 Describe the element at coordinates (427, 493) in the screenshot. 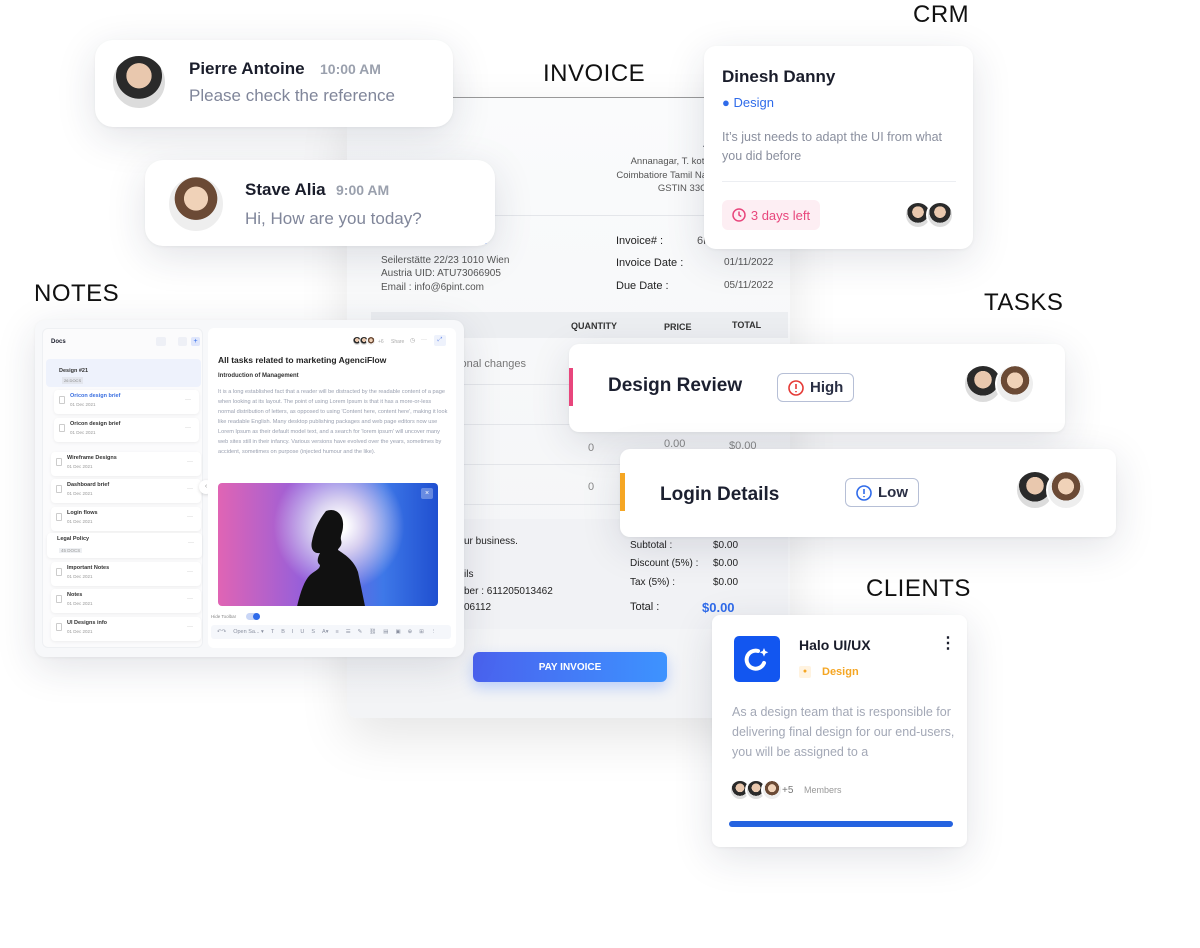

I see `close-image-icon: ×` at that location.